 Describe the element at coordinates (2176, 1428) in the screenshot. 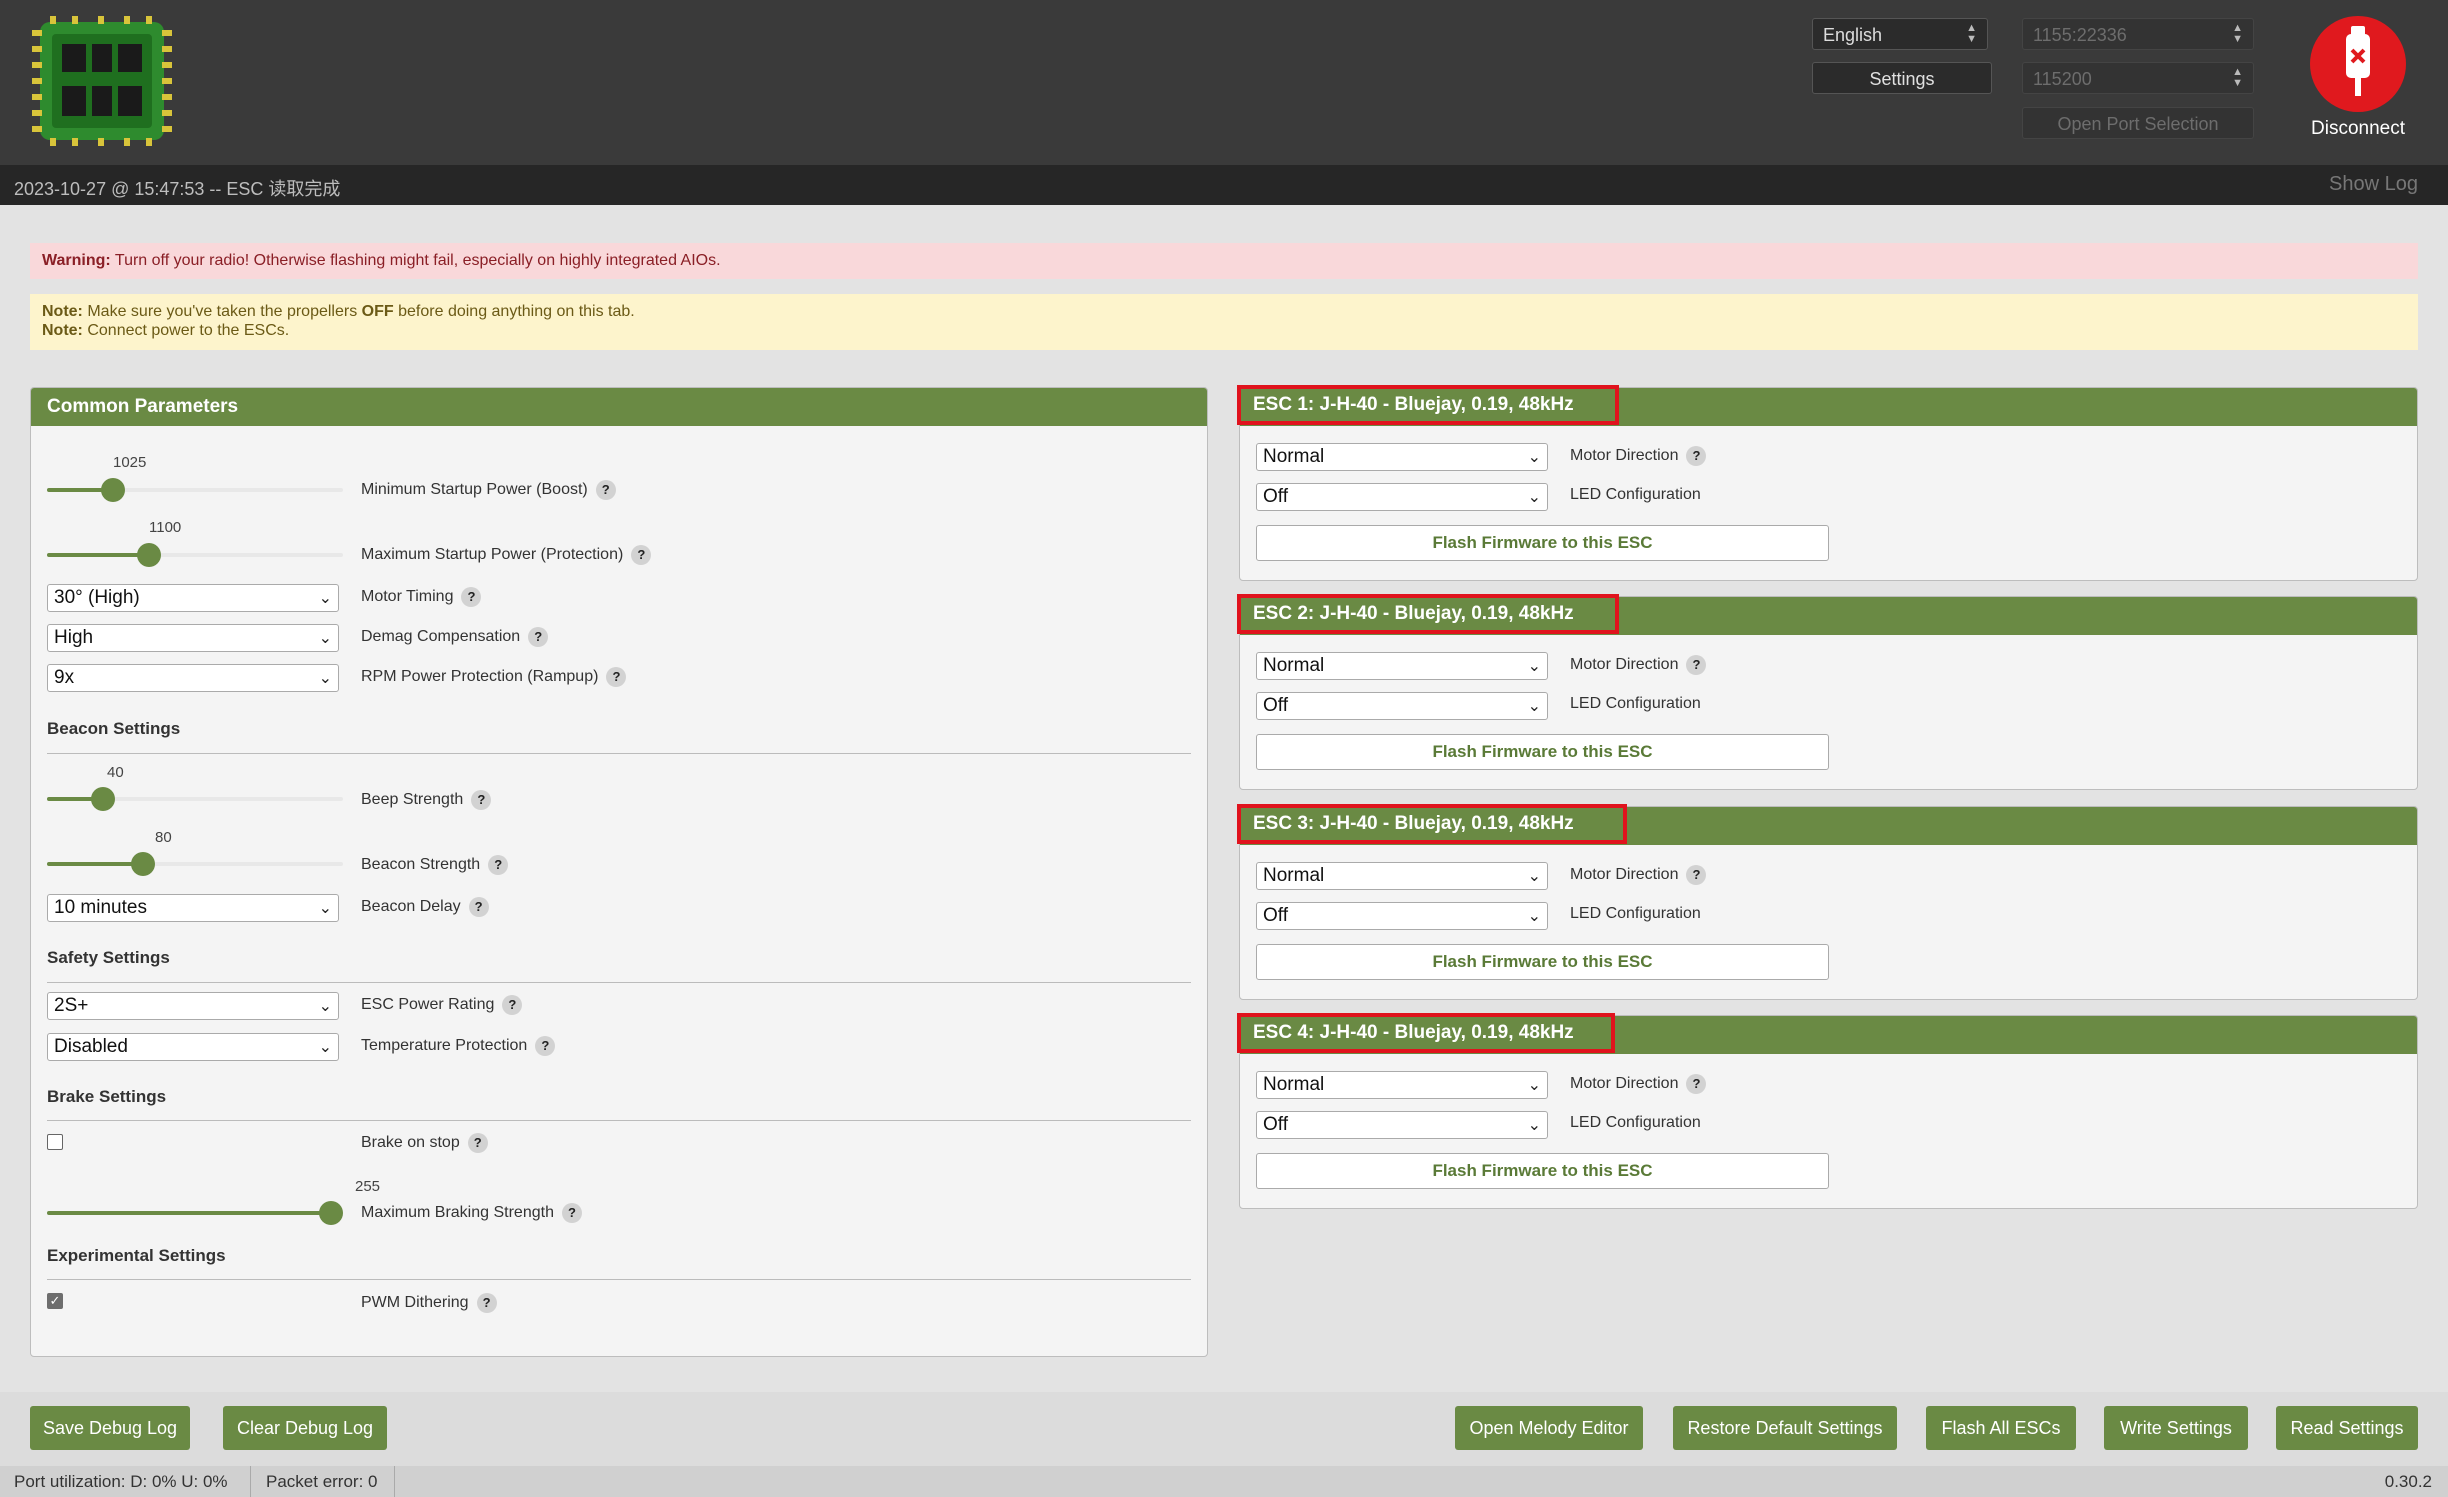

I see `write-settings-button: Write Settings` at that location.